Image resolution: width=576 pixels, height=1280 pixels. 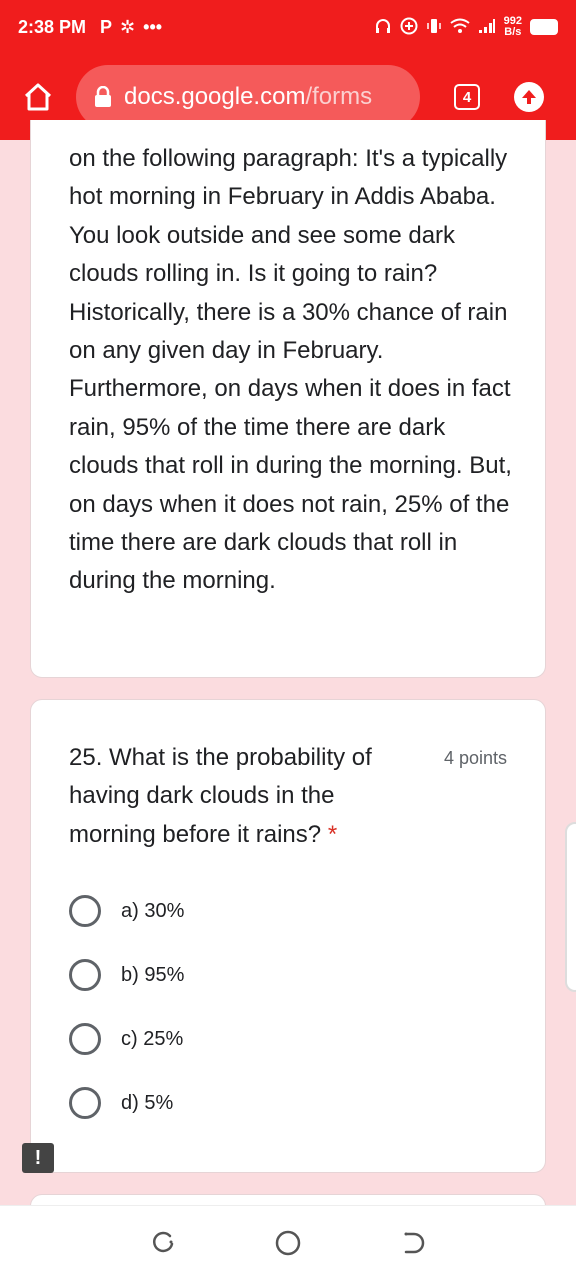 I want to click on home-icon, so click(x=38, y=97).